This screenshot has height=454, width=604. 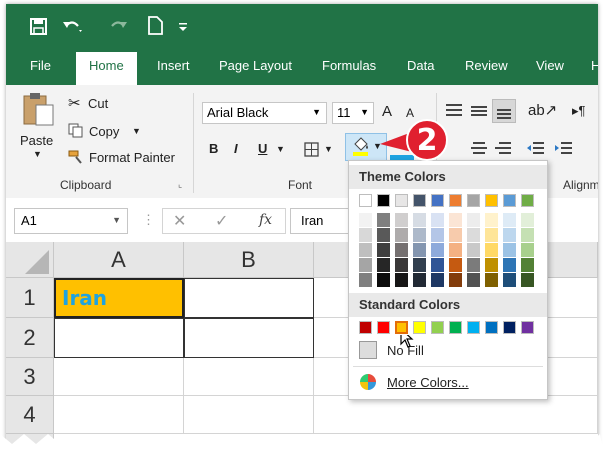 What do you see at coordinates (249, 298) in the screenshot?
I see `cell-b1` at bounding box center [249, 298].